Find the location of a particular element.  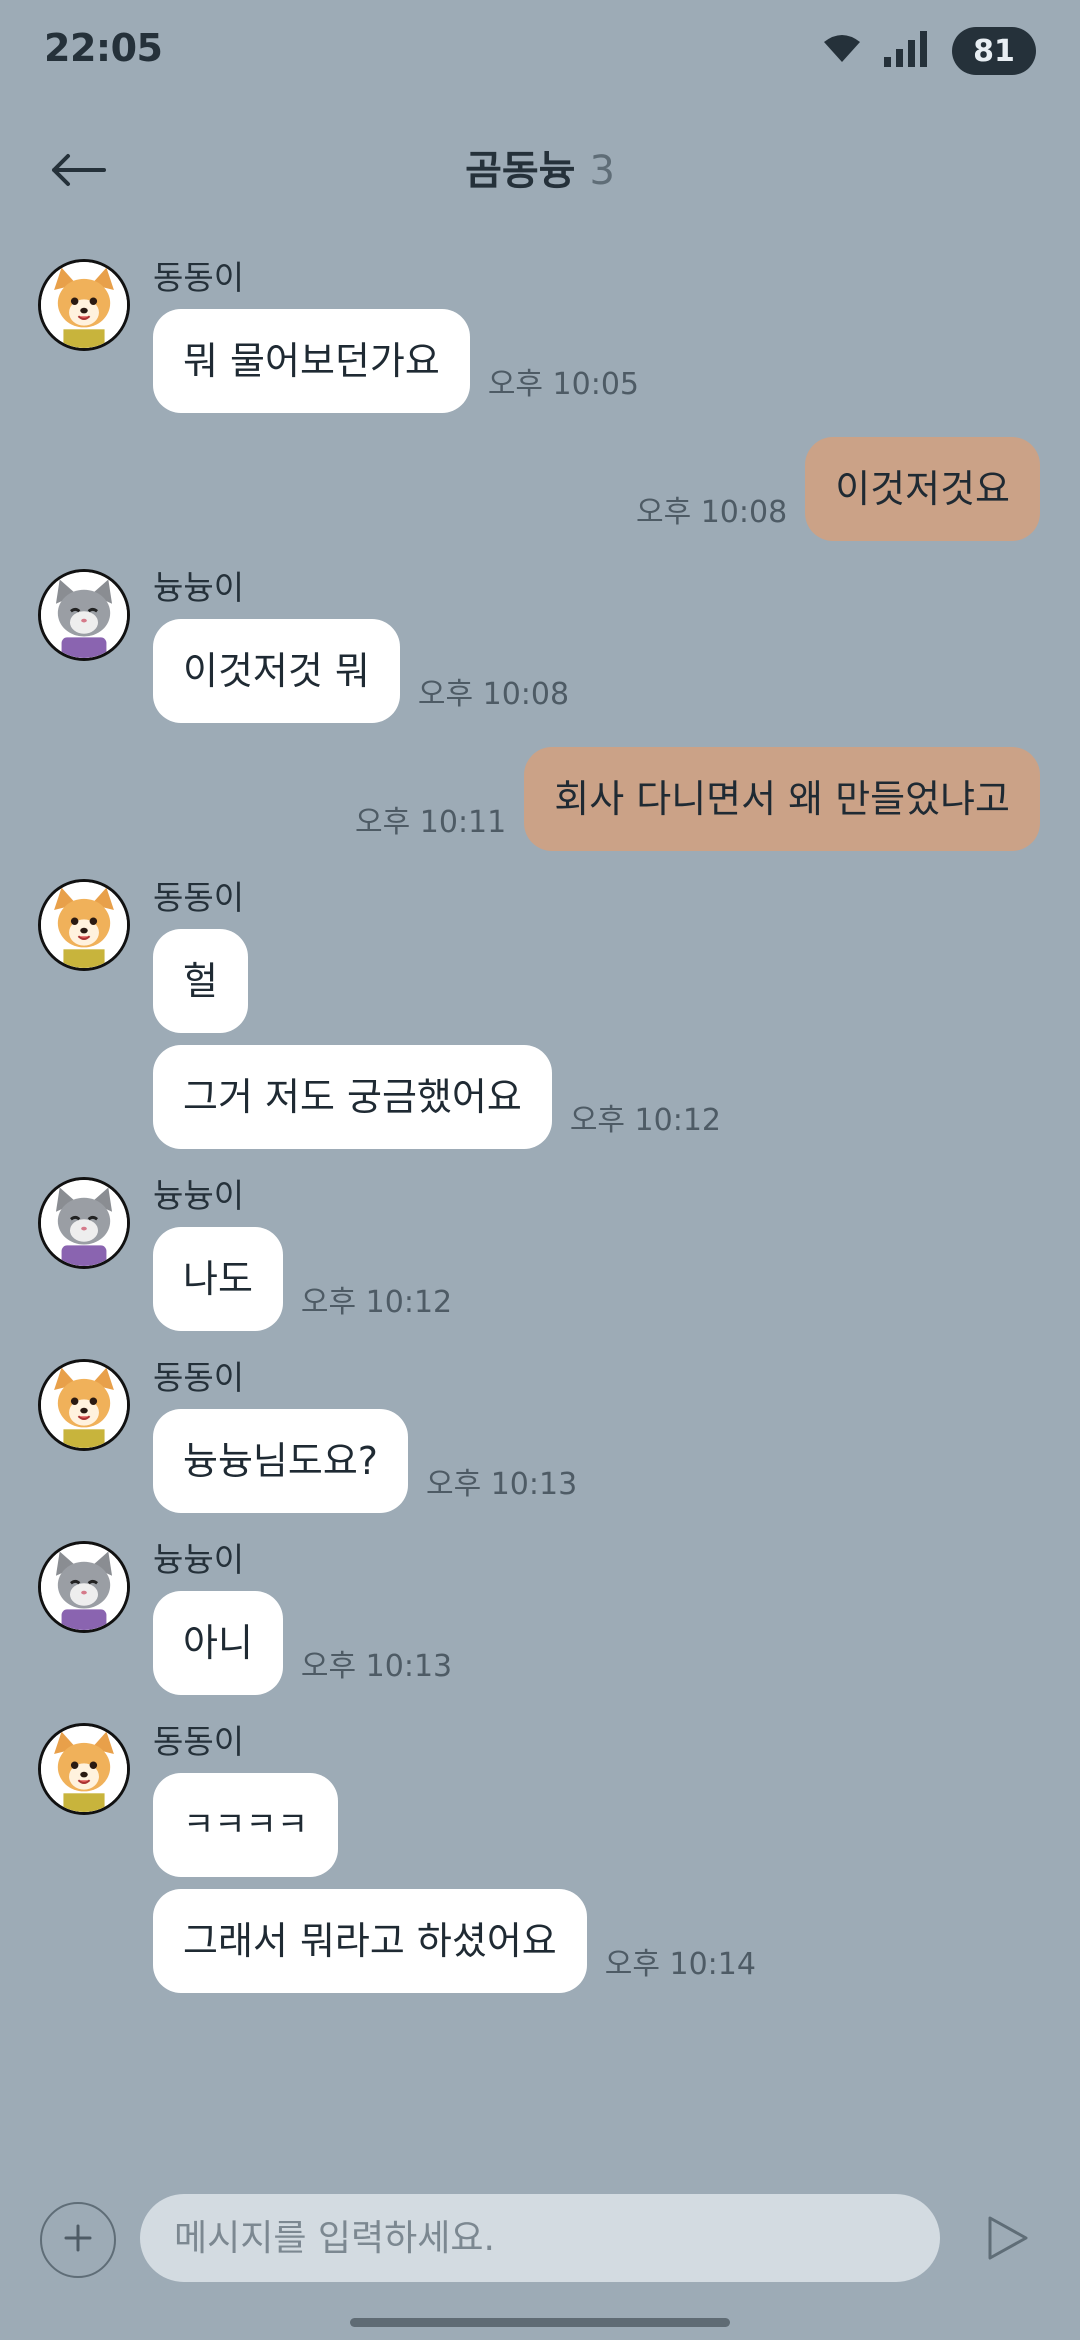

message-group: 늉늉이 아니 오후 10:13 is located at coordinates (540, 1616).